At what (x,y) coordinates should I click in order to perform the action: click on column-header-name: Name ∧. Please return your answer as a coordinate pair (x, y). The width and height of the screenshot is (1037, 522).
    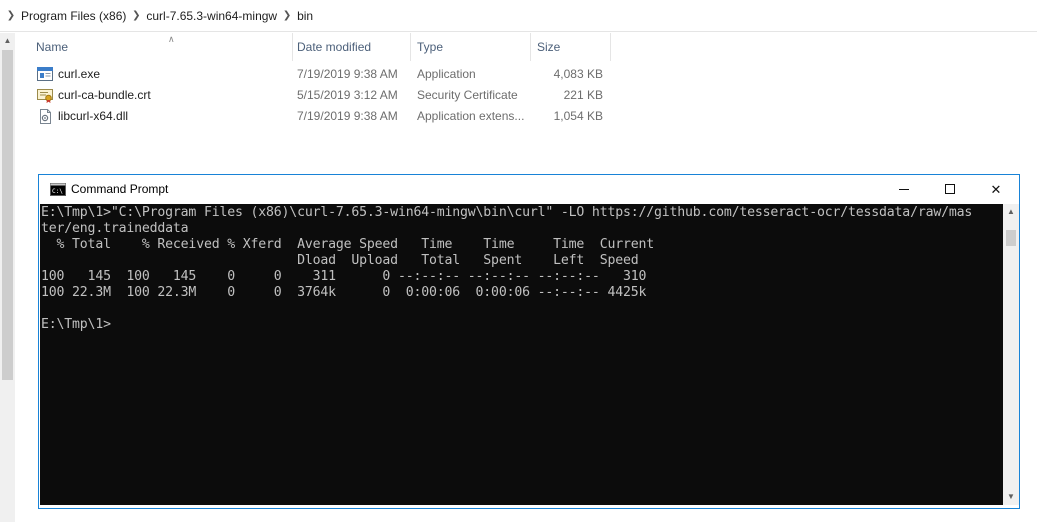
    Looking at the image, I should click on (161, 47).